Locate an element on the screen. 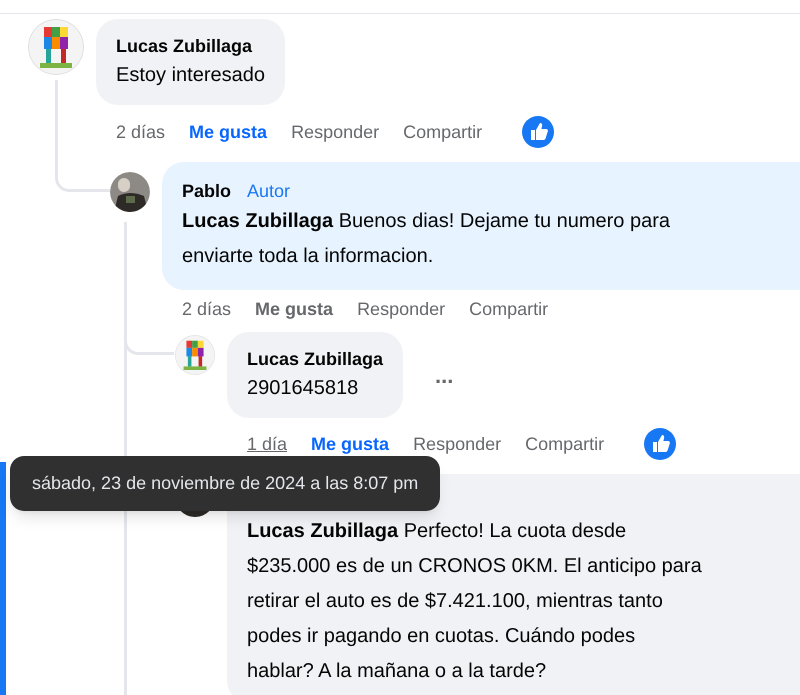 This screenshot has width=800, height=695. author-name: Pablo is located at coordinates (207, 191).